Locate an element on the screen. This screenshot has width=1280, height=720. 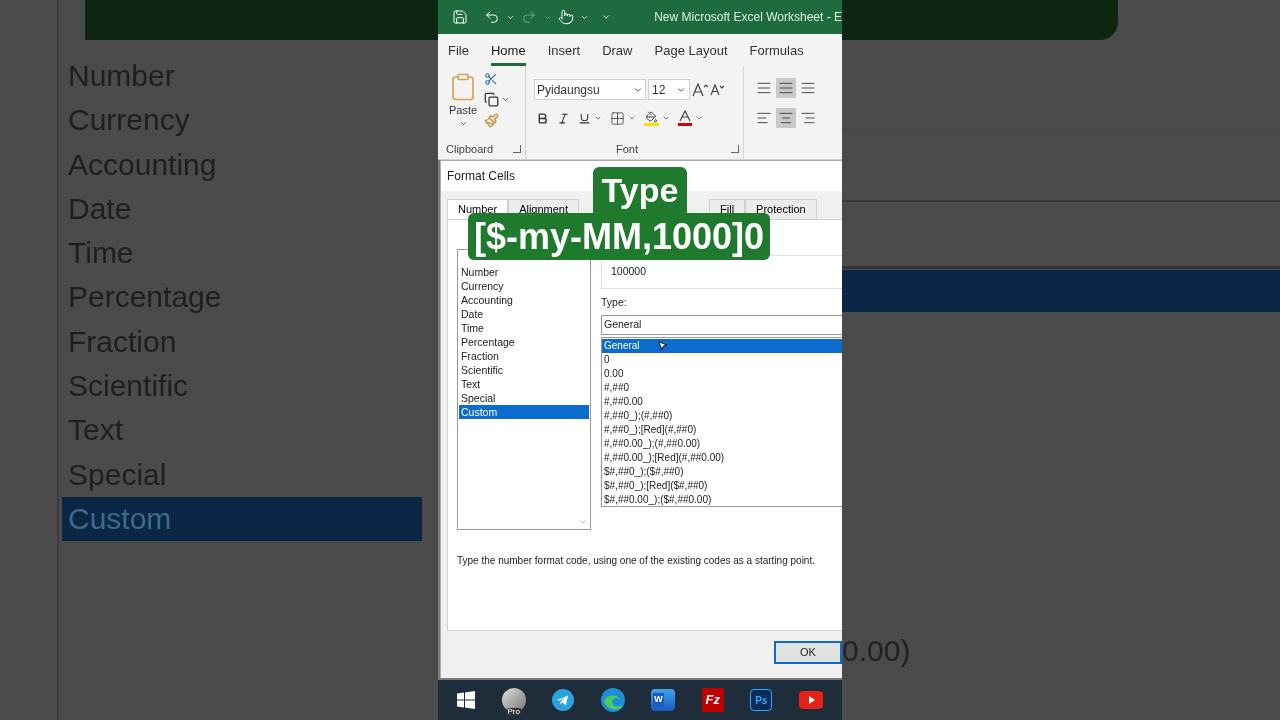
pro-label: Pro is located at coordinates (513, 712).